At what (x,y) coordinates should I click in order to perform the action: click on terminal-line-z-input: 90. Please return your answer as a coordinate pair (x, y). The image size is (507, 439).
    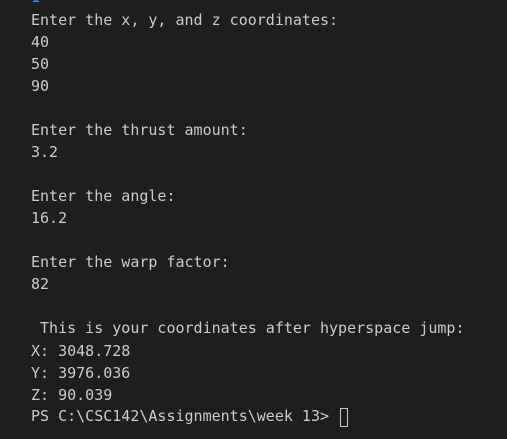
    Looking at the image, I should click on (40, 86).